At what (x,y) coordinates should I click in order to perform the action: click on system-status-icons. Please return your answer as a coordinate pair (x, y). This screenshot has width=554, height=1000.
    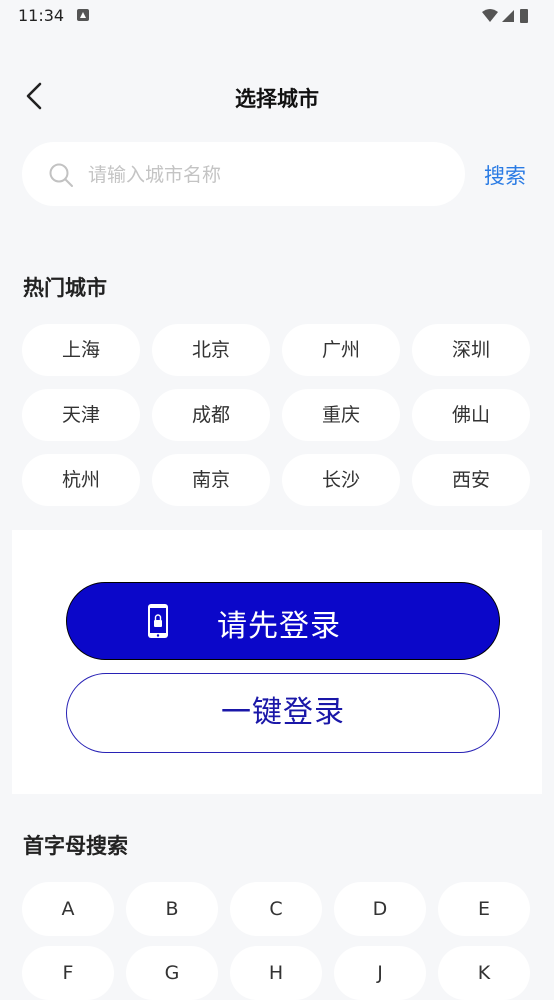
    Looking at the image, I should click on (505, 16).